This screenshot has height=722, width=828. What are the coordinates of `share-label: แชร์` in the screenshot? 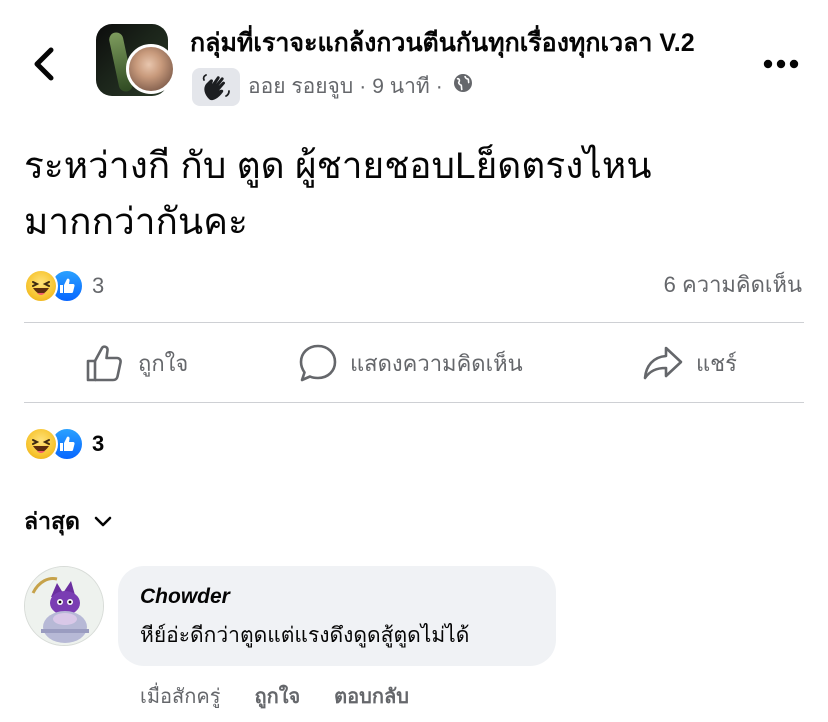 It's located at (716, 363).